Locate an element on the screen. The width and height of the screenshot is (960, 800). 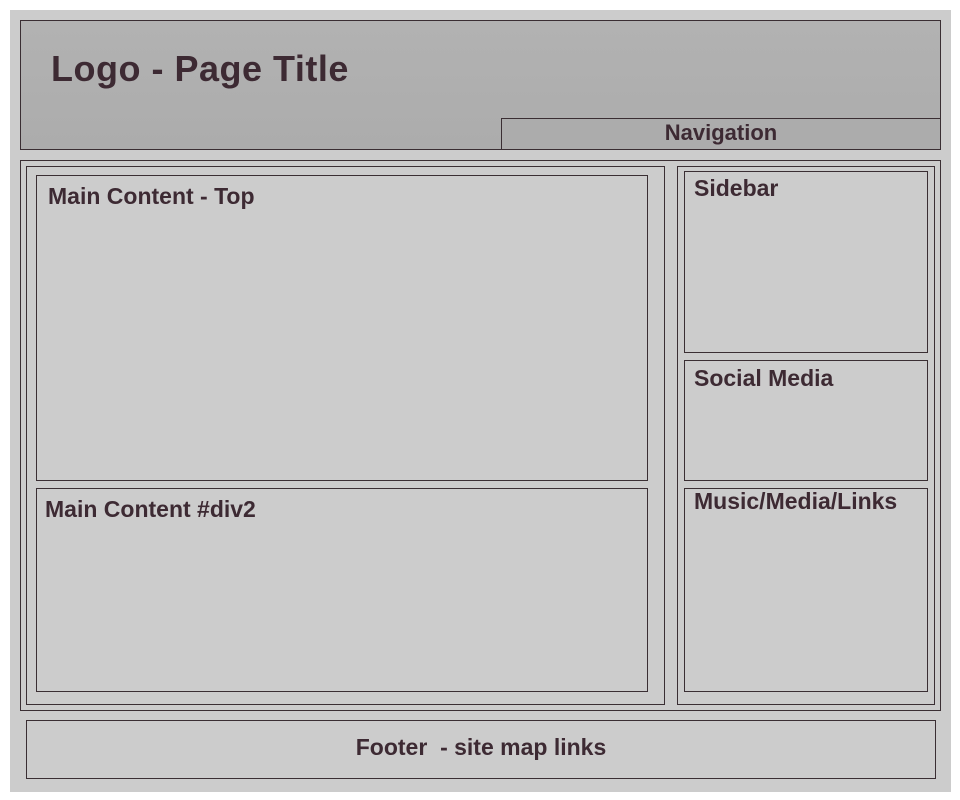
footer-region: Footer - site map links is located at coordinates (481, 749).